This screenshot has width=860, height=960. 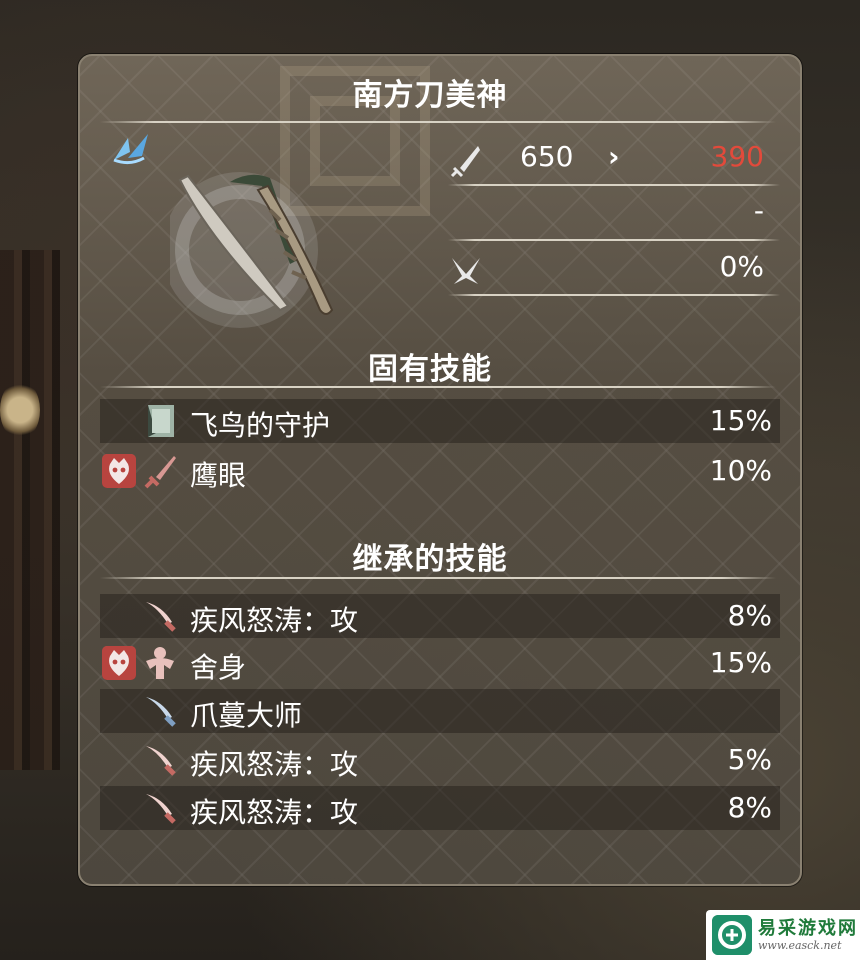 What do you see at coordinates (430, 559) in the screenshot?
I see `inherited-skills-heading: 继承的技能` at bounding box center [430, 559].